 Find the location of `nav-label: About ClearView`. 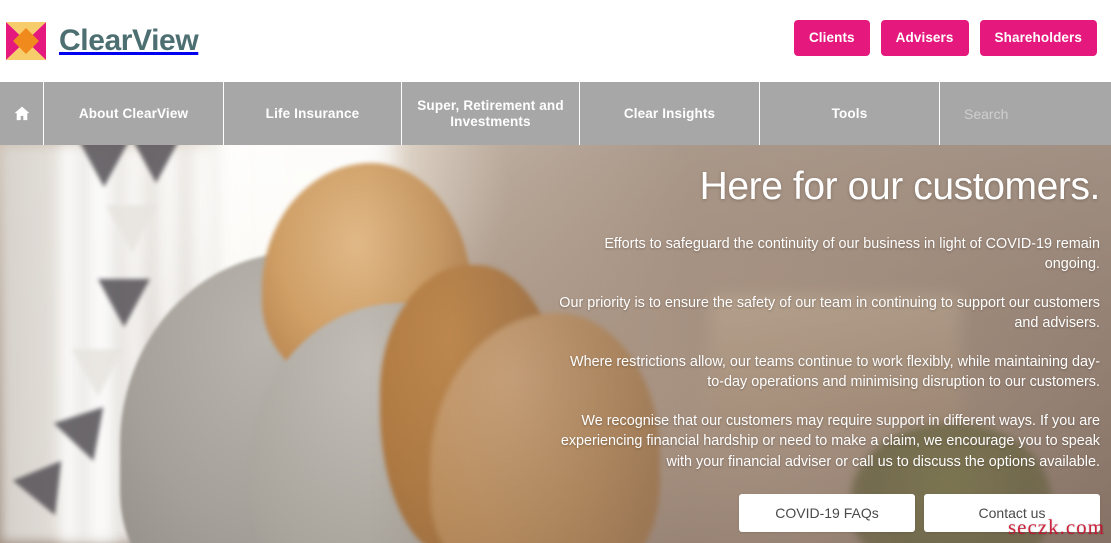

nav-label: About ClearView is located at coordinates (133, 113).